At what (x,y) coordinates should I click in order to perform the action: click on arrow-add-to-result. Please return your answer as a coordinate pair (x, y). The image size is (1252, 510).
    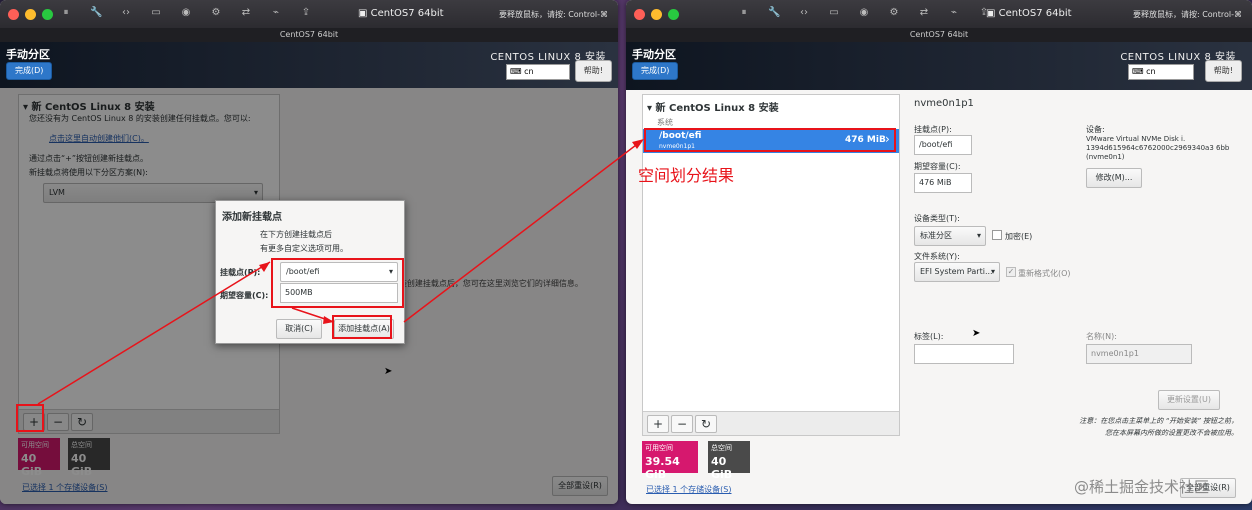
    Looking at the image, I should click on (522, 232).